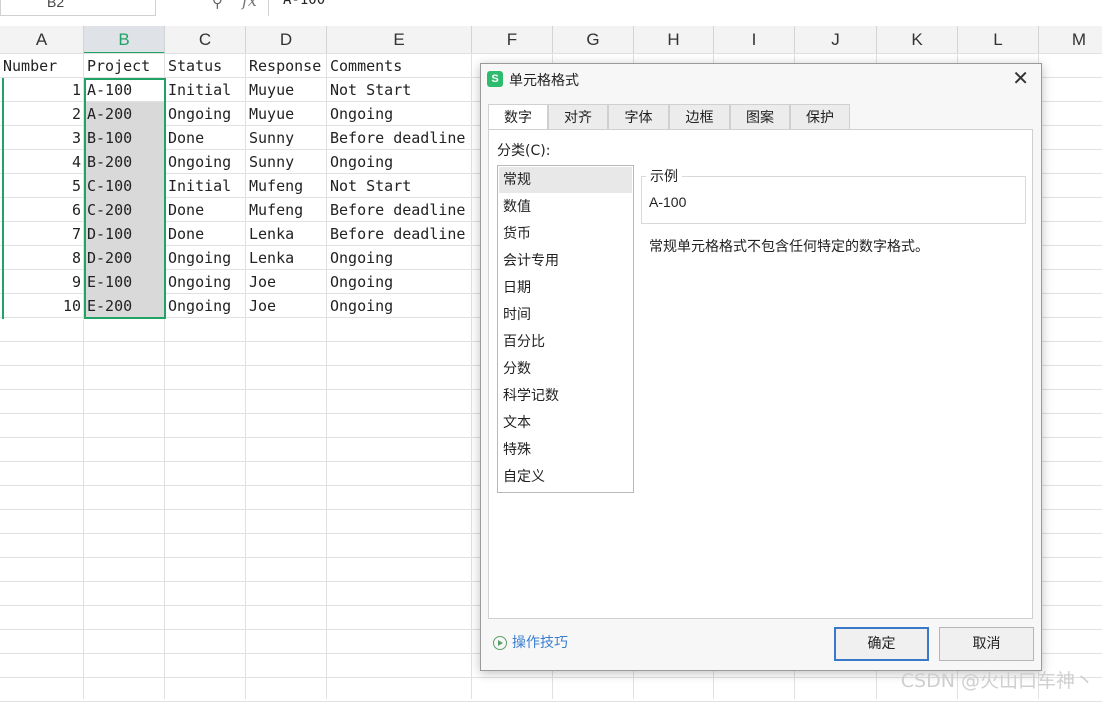 This screenshot has width=1102, height=702. Describe the element at coordinates (512, 40) in the screenshot. I see `column-header-f: F` at that location.